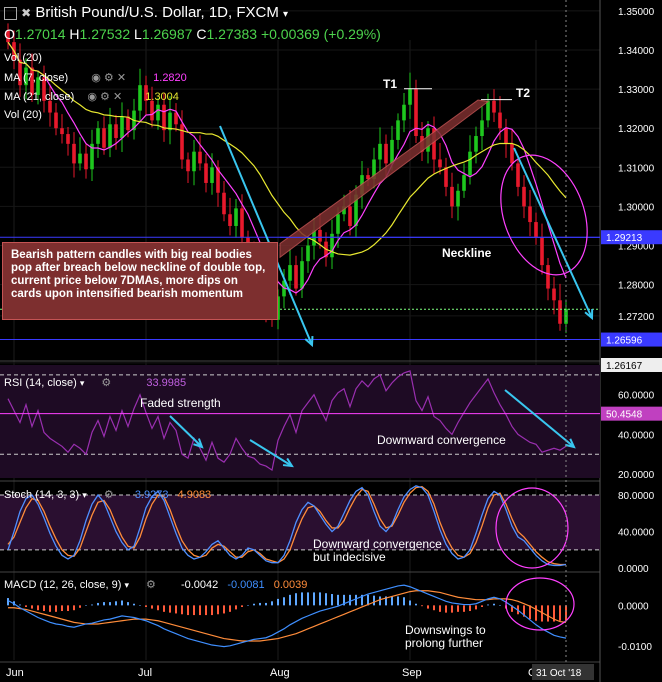  Describe the element at coordinates (10, 13) in the screenshot. I see `menu-icon` at that location.